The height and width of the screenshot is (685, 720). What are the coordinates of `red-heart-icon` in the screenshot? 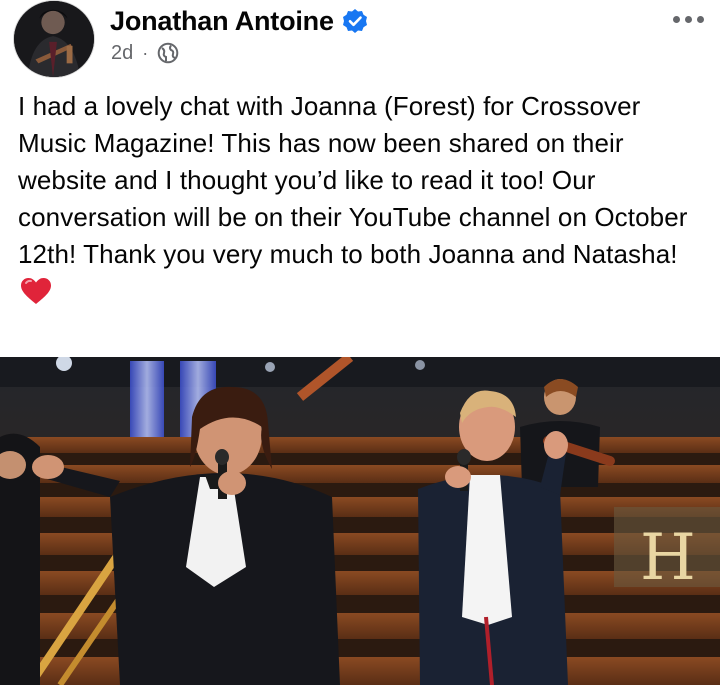 It's located at (36, 291).